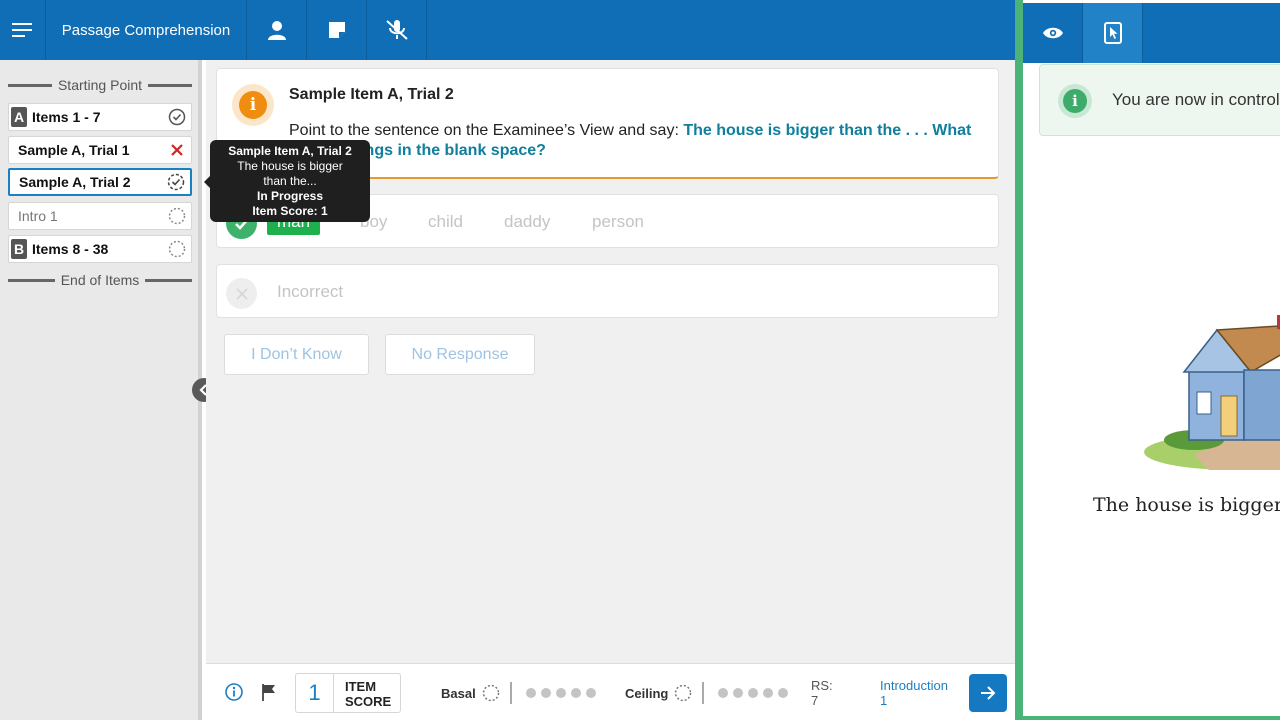 The height and width of the screenshot is (720, 1280). What do you see at coordinates (458, 693) in the screenshot?
I see `basal-label: Basal` at bounding box center [458, 693].